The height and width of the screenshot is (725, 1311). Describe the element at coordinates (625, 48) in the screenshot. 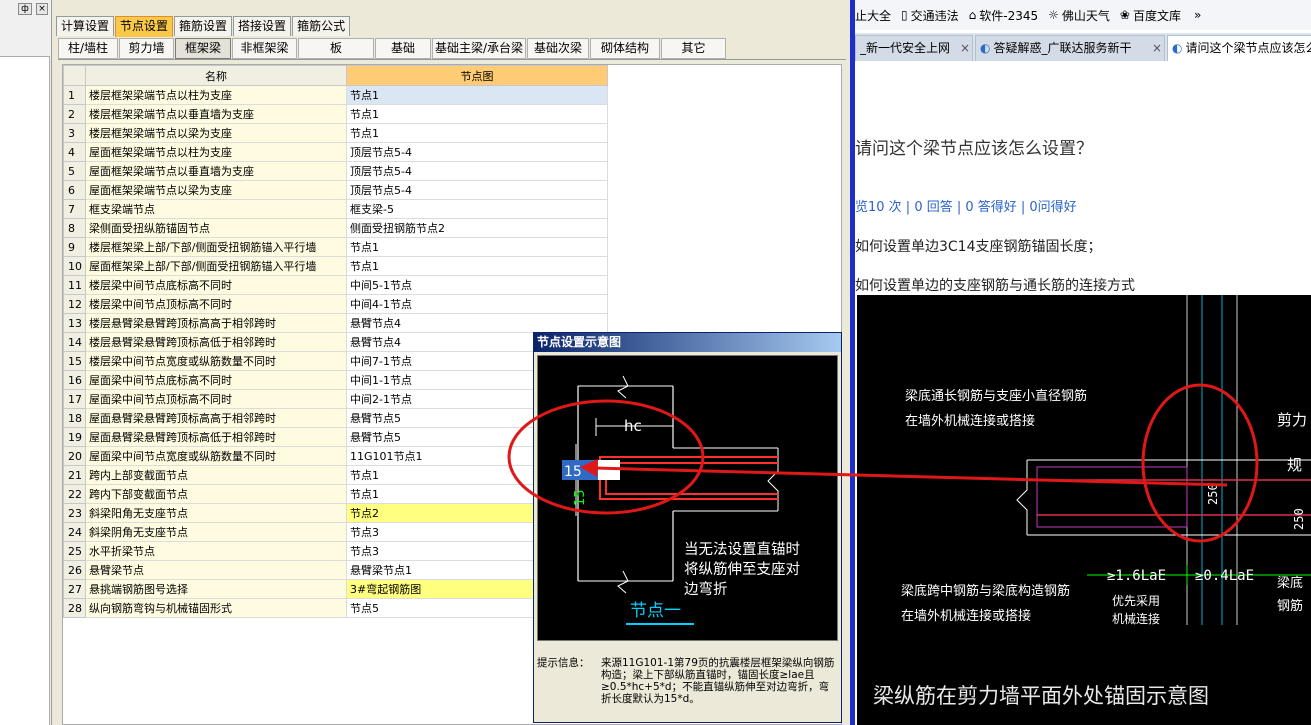

I see `sub-tab-8: 砌体结构` at that location.